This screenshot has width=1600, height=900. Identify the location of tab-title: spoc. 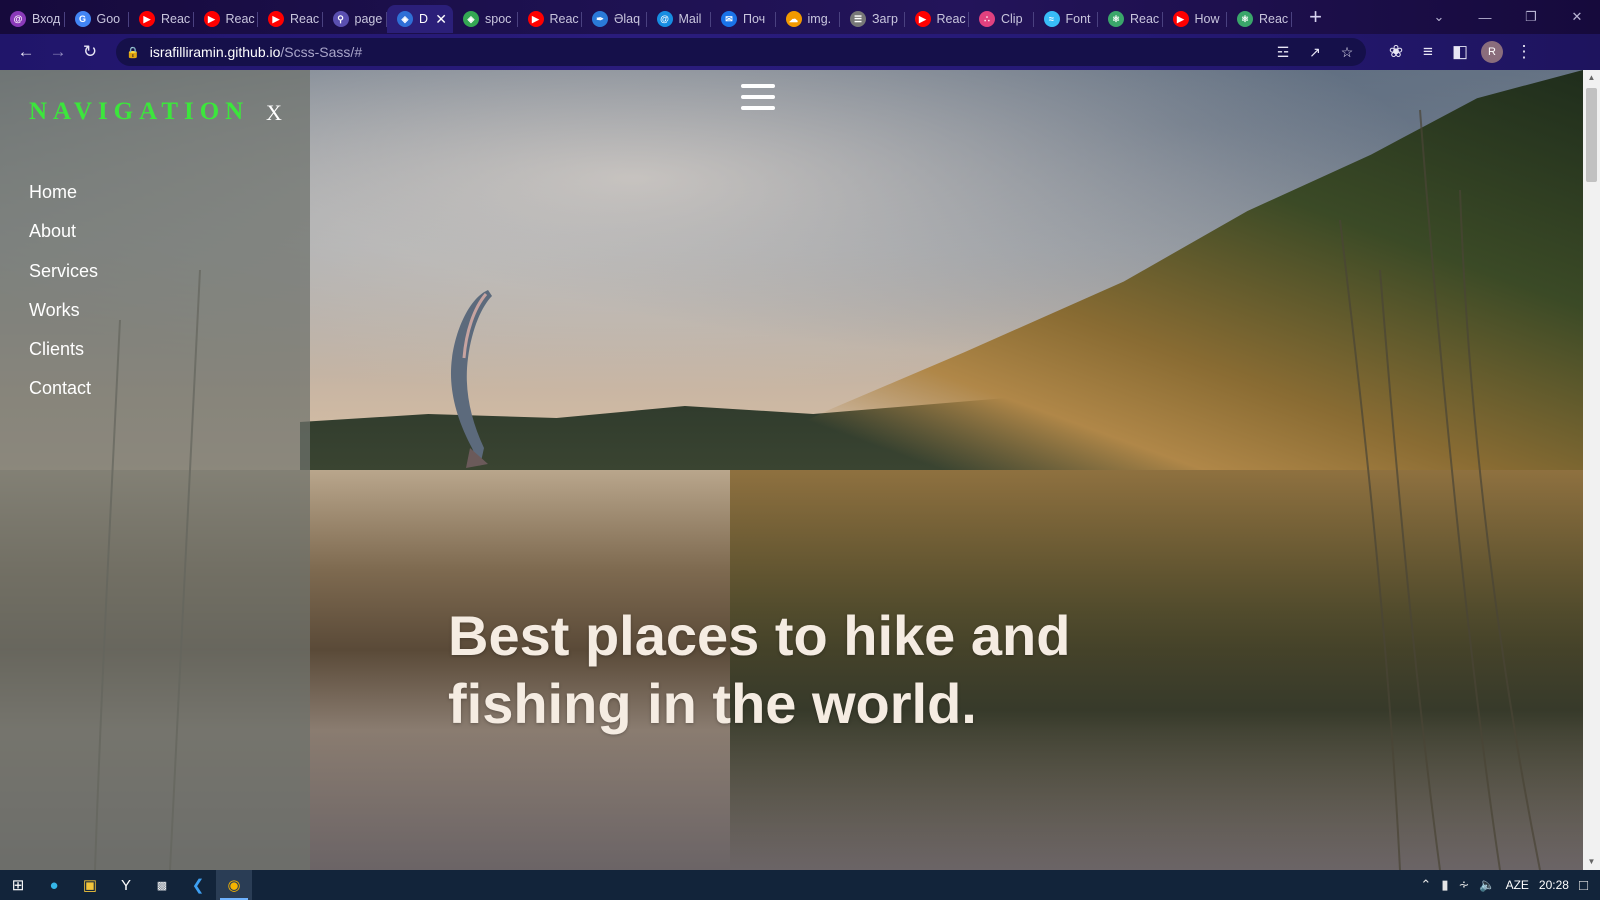
(498, 19).